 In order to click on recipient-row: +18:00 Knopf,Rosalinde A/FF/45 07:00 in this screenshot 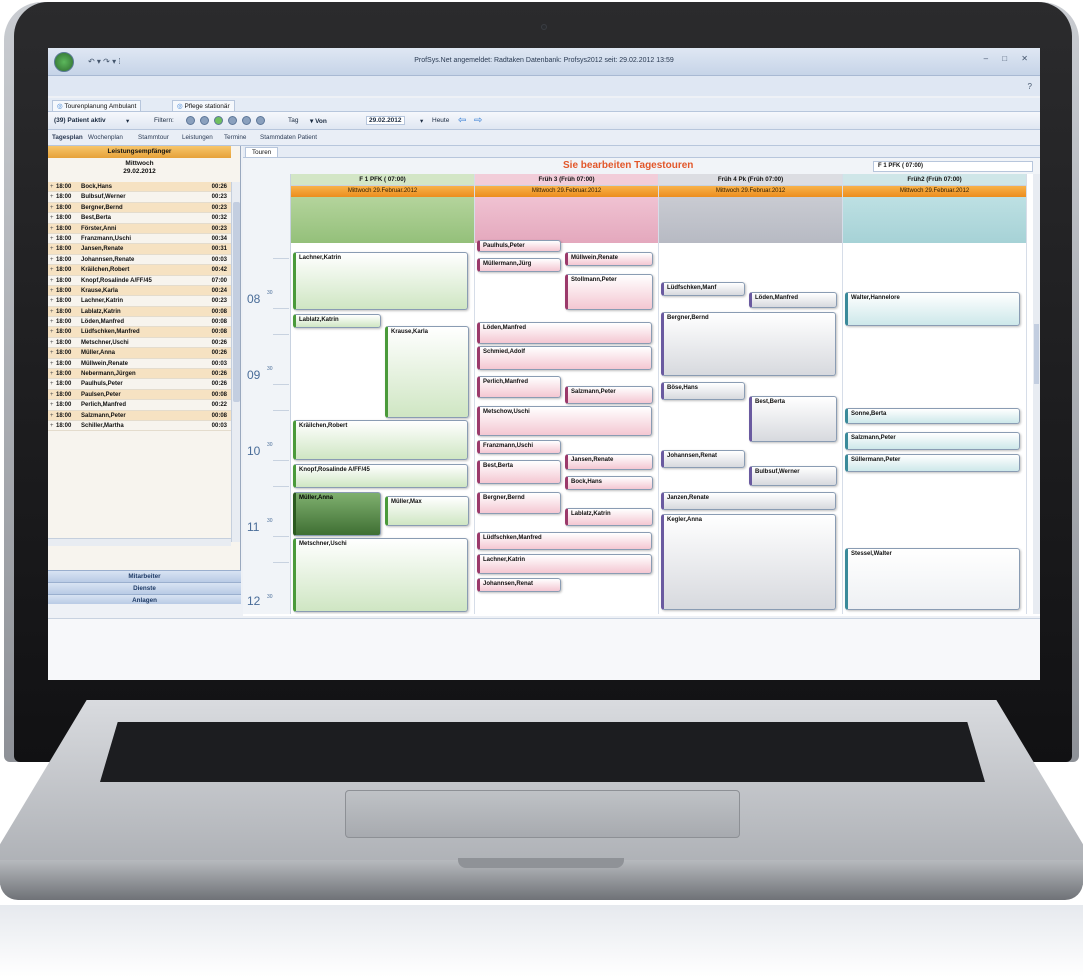, I will do `click(139, 281)`.